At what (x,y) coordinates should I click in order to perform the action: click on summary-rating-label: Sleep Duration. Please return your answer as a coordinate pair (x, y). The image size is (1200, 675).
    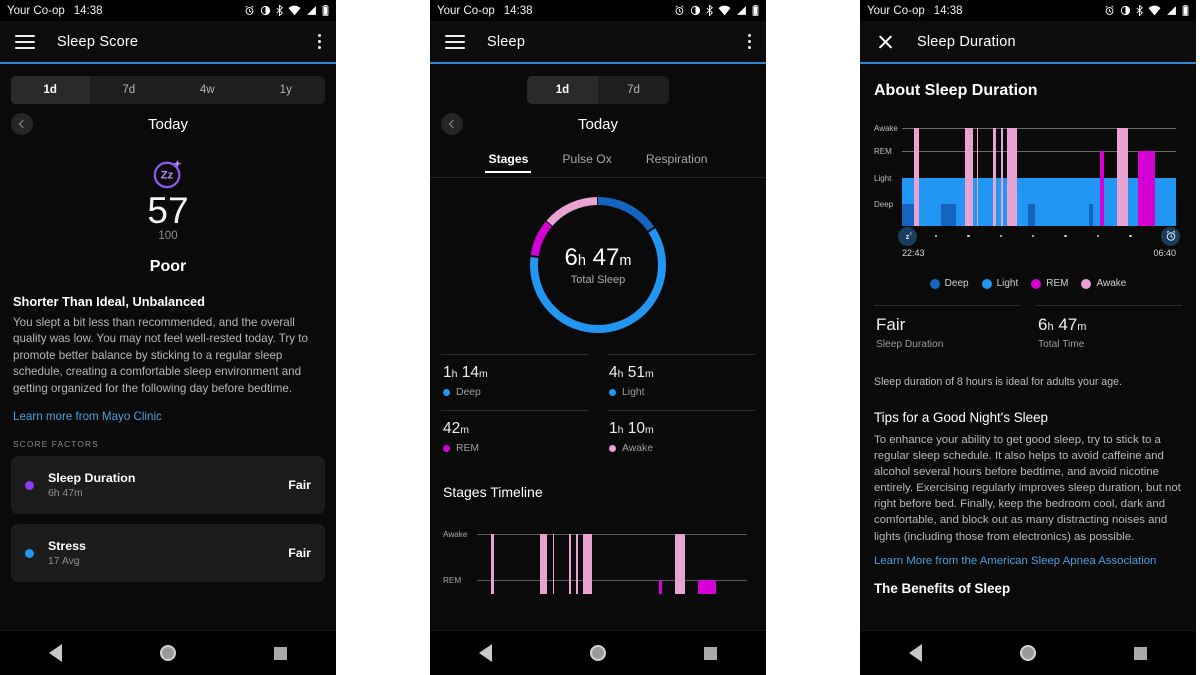
    Looking at the image, I should click on (910, 344).